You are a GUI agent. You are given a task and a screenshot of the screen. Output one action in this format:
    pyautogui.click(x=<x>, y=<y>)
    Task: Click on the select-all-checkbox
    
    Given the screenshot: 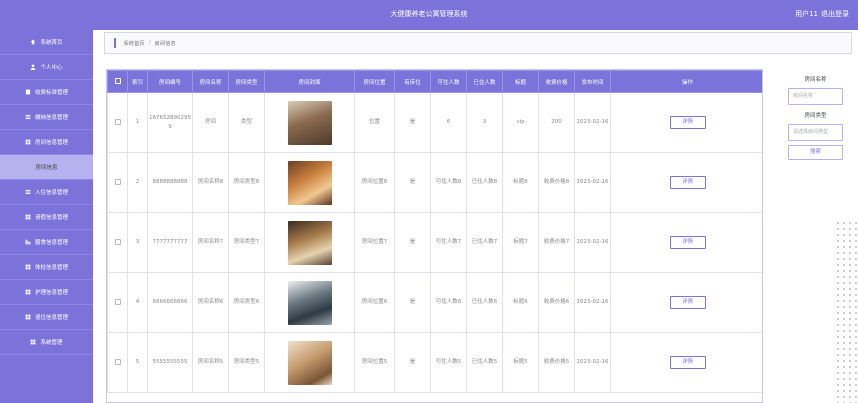 What is the action you would take?
    pyautogui.click(x=117, y=81)
    